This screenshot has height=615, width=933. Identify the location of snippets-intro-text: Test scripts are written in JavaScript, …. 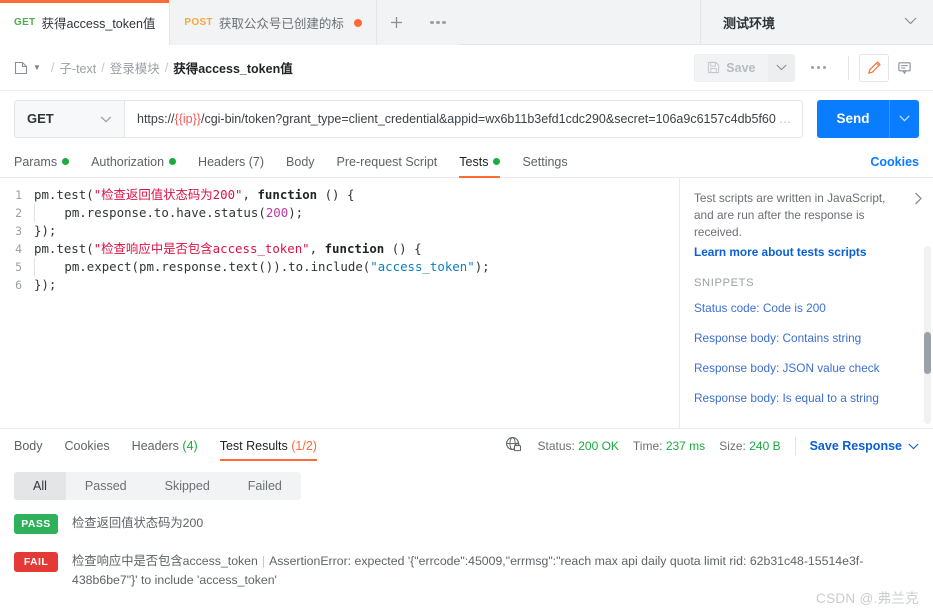
(790, 215).